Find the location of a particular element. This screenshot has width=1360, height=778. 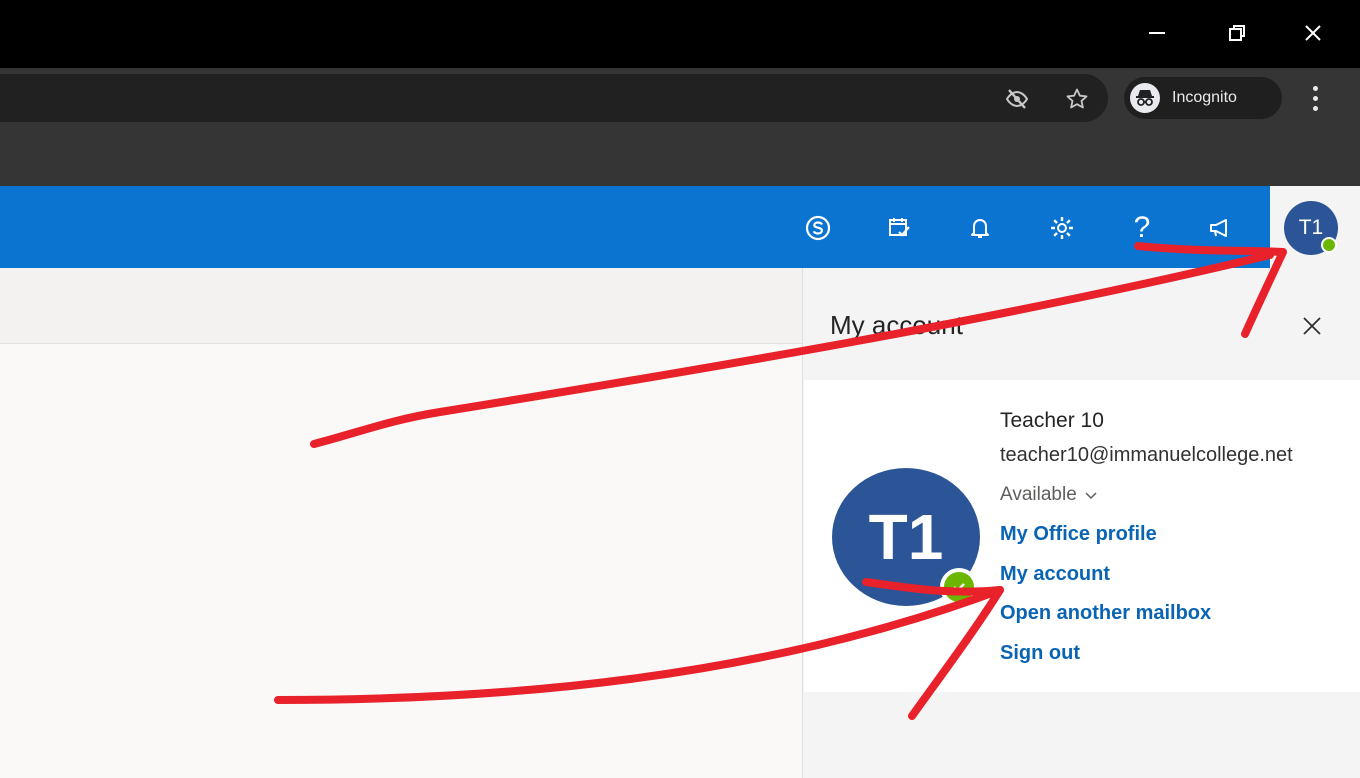

browser-menu-button is located at coordinates (1315, 98).